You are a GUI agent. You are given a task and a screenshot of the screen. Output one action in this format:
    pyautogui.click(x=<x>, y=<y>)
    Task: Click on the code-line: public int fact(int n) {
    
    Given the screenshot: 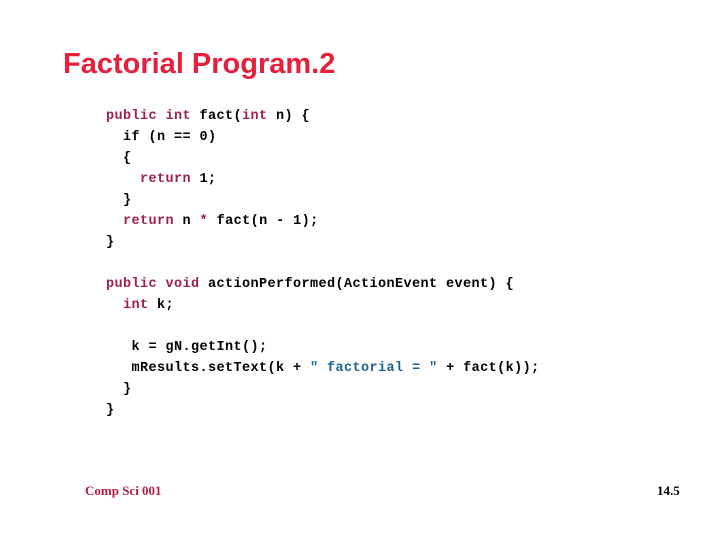 What is the action you would take?
    pyautogui.click(x=401, y=116)
    